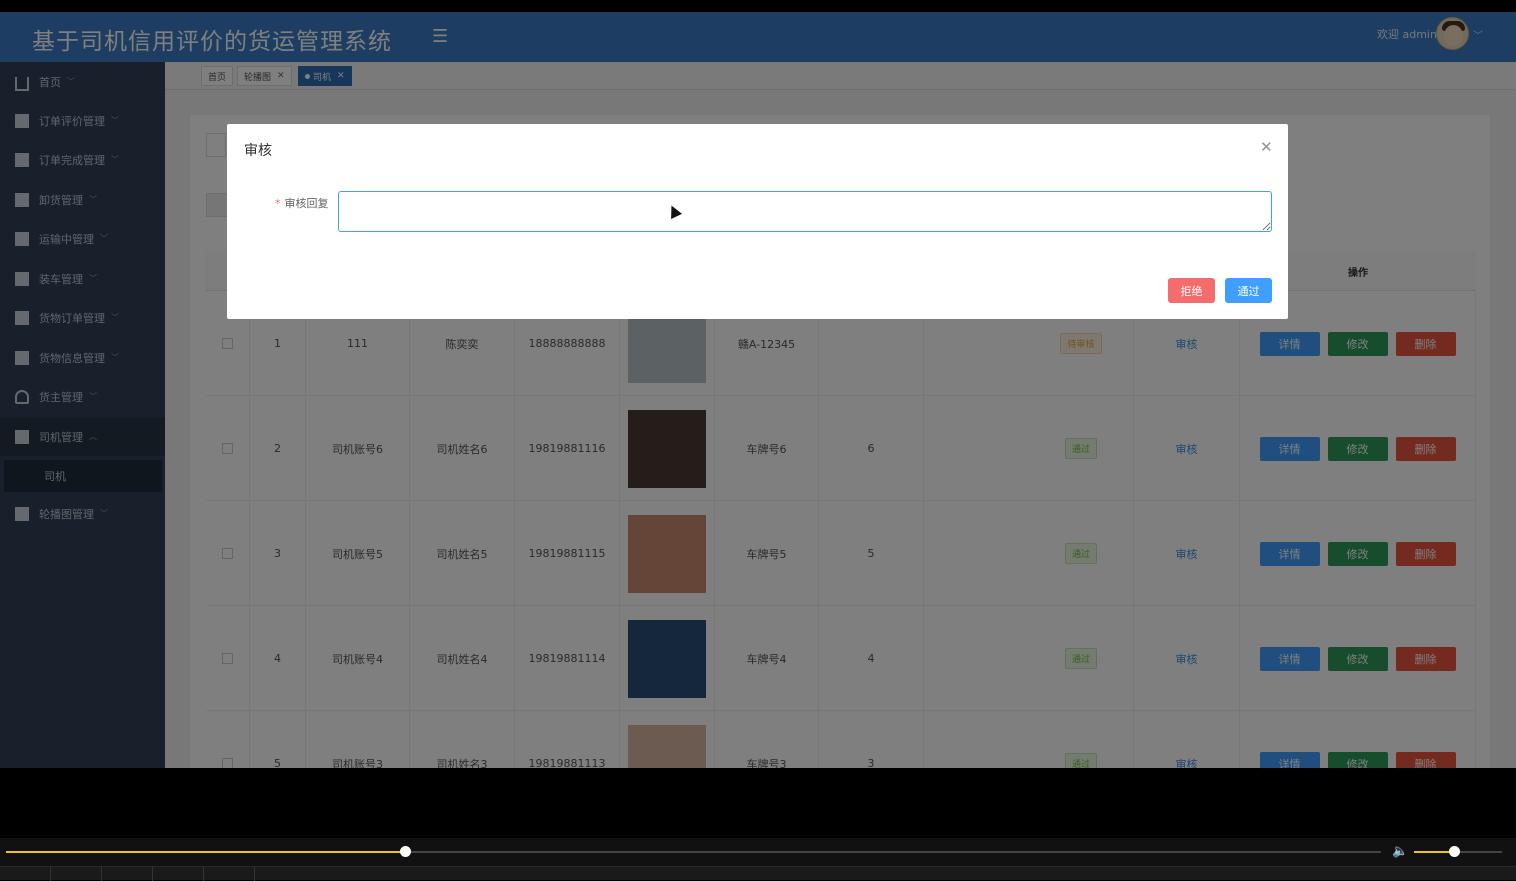  I want to click on review-reply-input, so click(805, 211).